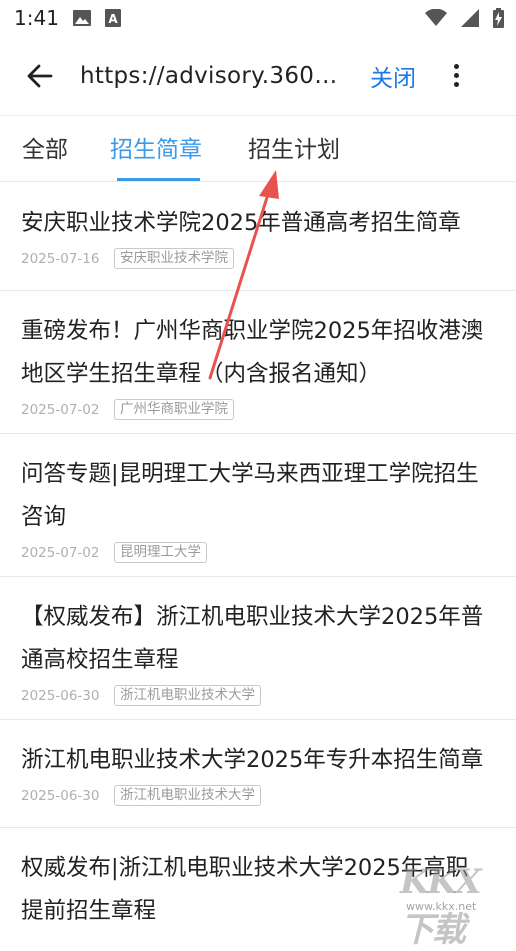 The image size is (516, 951). What do you see at coordinates (174, 409) in the screenshot?
I see `item-tag: 广州华商职业学院` at bounding box center [174, 409].